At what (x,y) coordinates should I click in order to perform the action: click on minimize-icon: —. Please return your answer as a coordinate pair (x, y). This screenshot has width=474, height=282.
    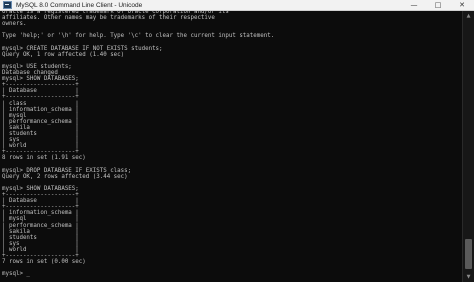
    Looking at the image, I should click on (414, 5).